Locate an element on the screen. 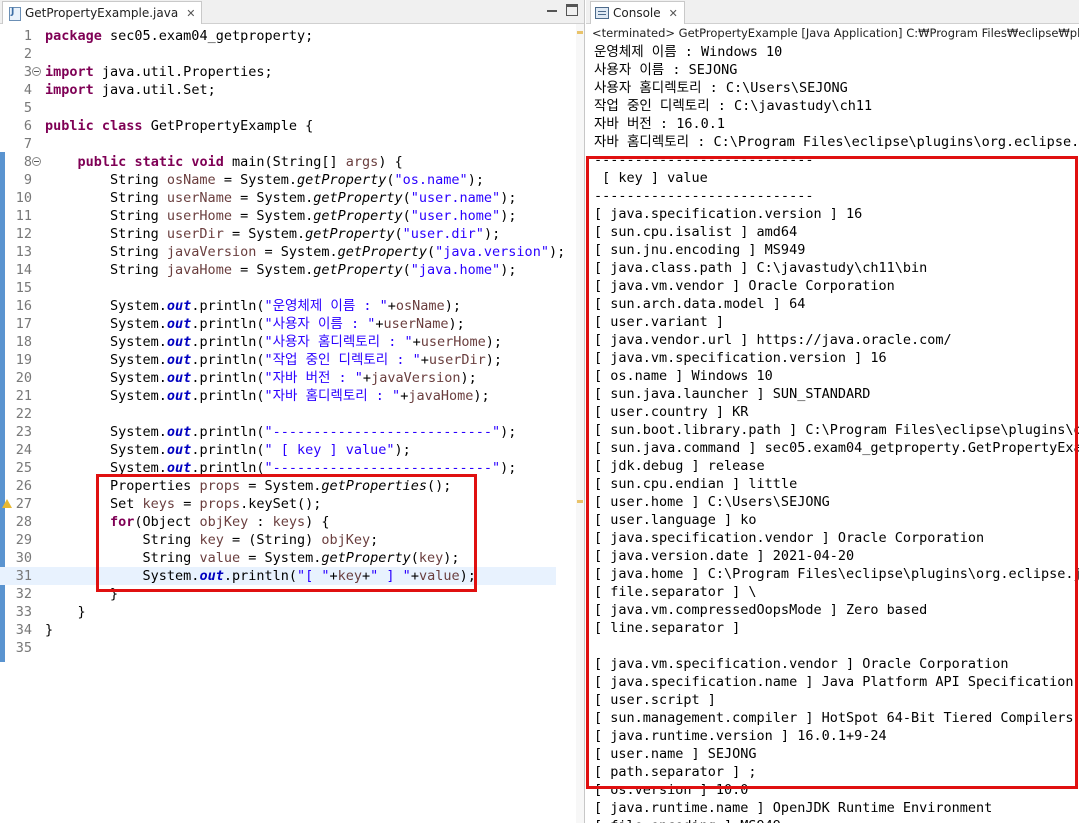 Image resolution: width=1079 pixels, height=823 pixels. line-number: 18 is located at coordinates (23, 342).